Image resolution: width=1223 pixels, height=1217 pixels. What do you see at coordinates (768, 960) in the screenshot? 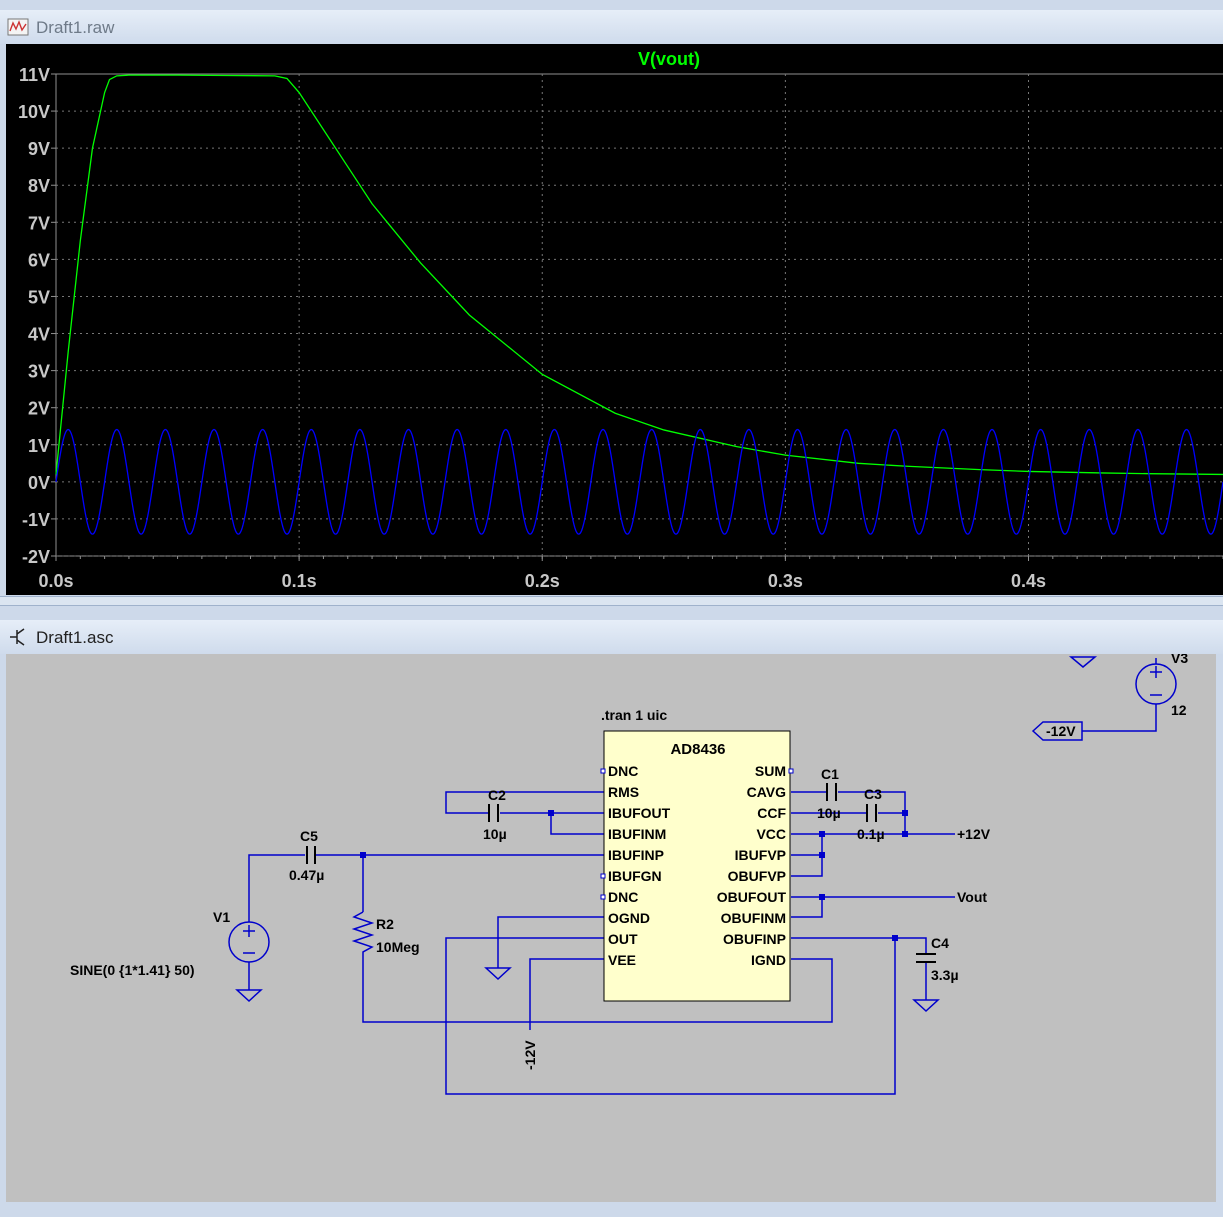
I see `ic-pin-label: IGND` at bounding box center [768, 960].